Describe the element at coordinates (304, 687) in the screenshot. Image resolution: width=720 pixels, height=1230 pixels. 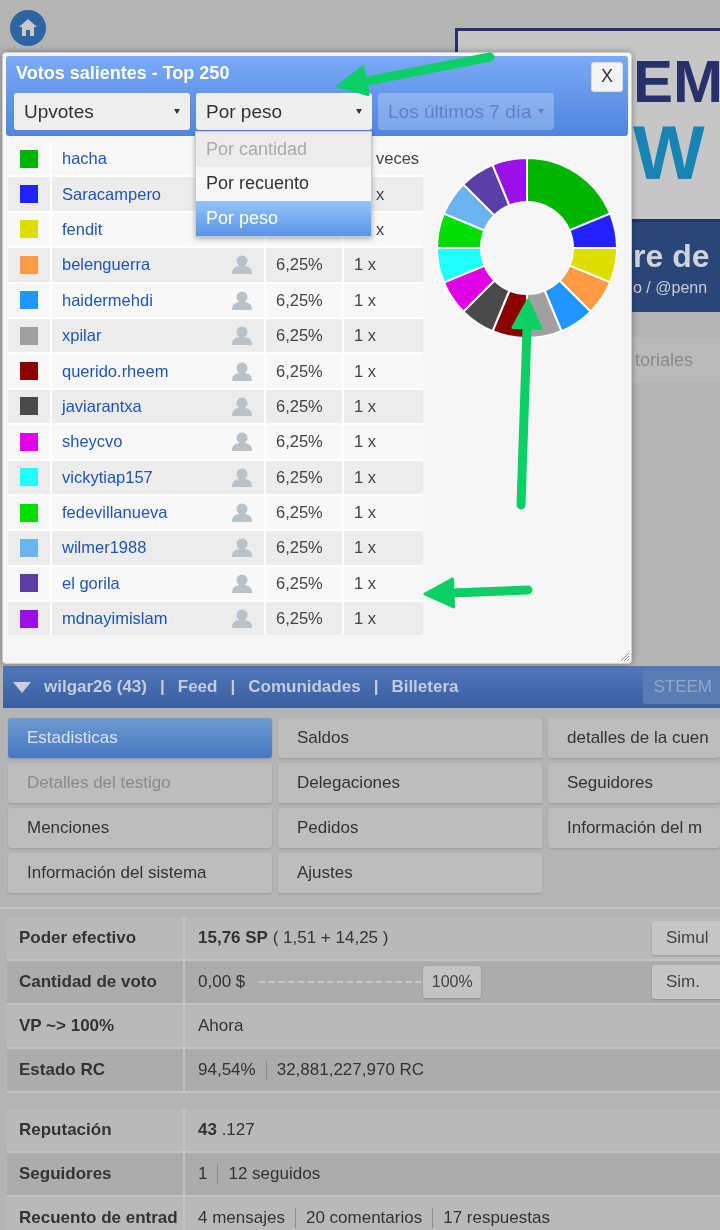
I see `nav-link: Comunidades` at that location.